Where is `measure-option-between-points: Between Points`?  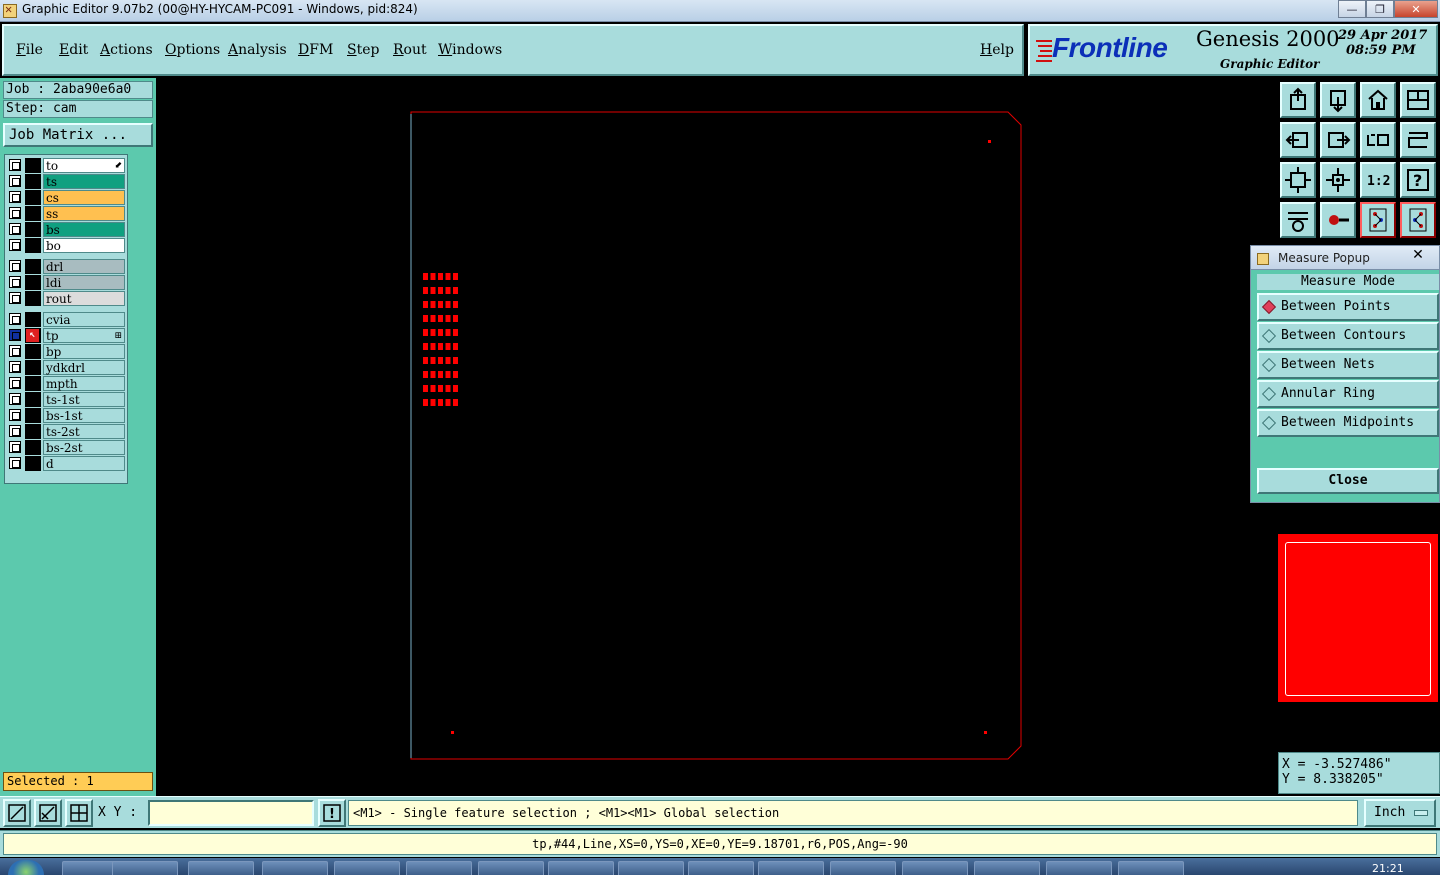 measure-option-between-points: Between Points is located at coordinates (1348, 307).